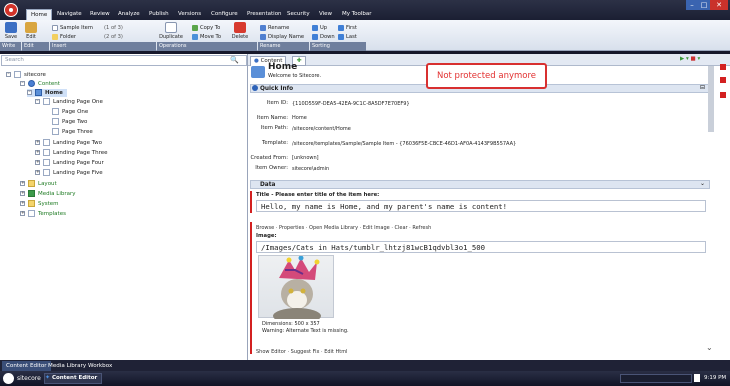 The width and height of the screenshot is (730, 386). I want to click on maximize-button: □, so click(704, 5).